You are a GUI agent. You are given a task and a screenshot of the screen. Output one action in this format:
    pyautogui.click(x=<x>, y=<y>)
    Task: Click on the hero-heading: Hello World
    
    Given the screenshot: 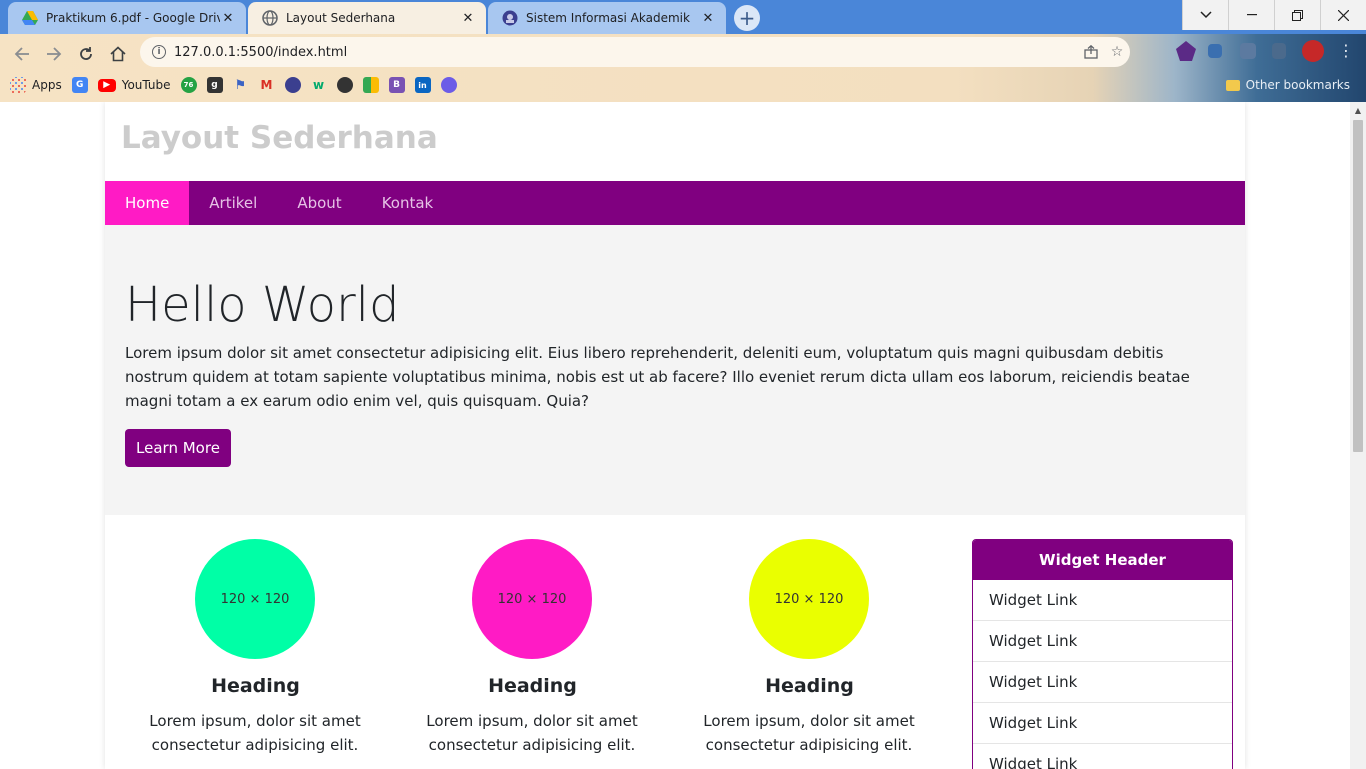 What is the action you would take?
    pyautogui.click(x=262, y=305)
    